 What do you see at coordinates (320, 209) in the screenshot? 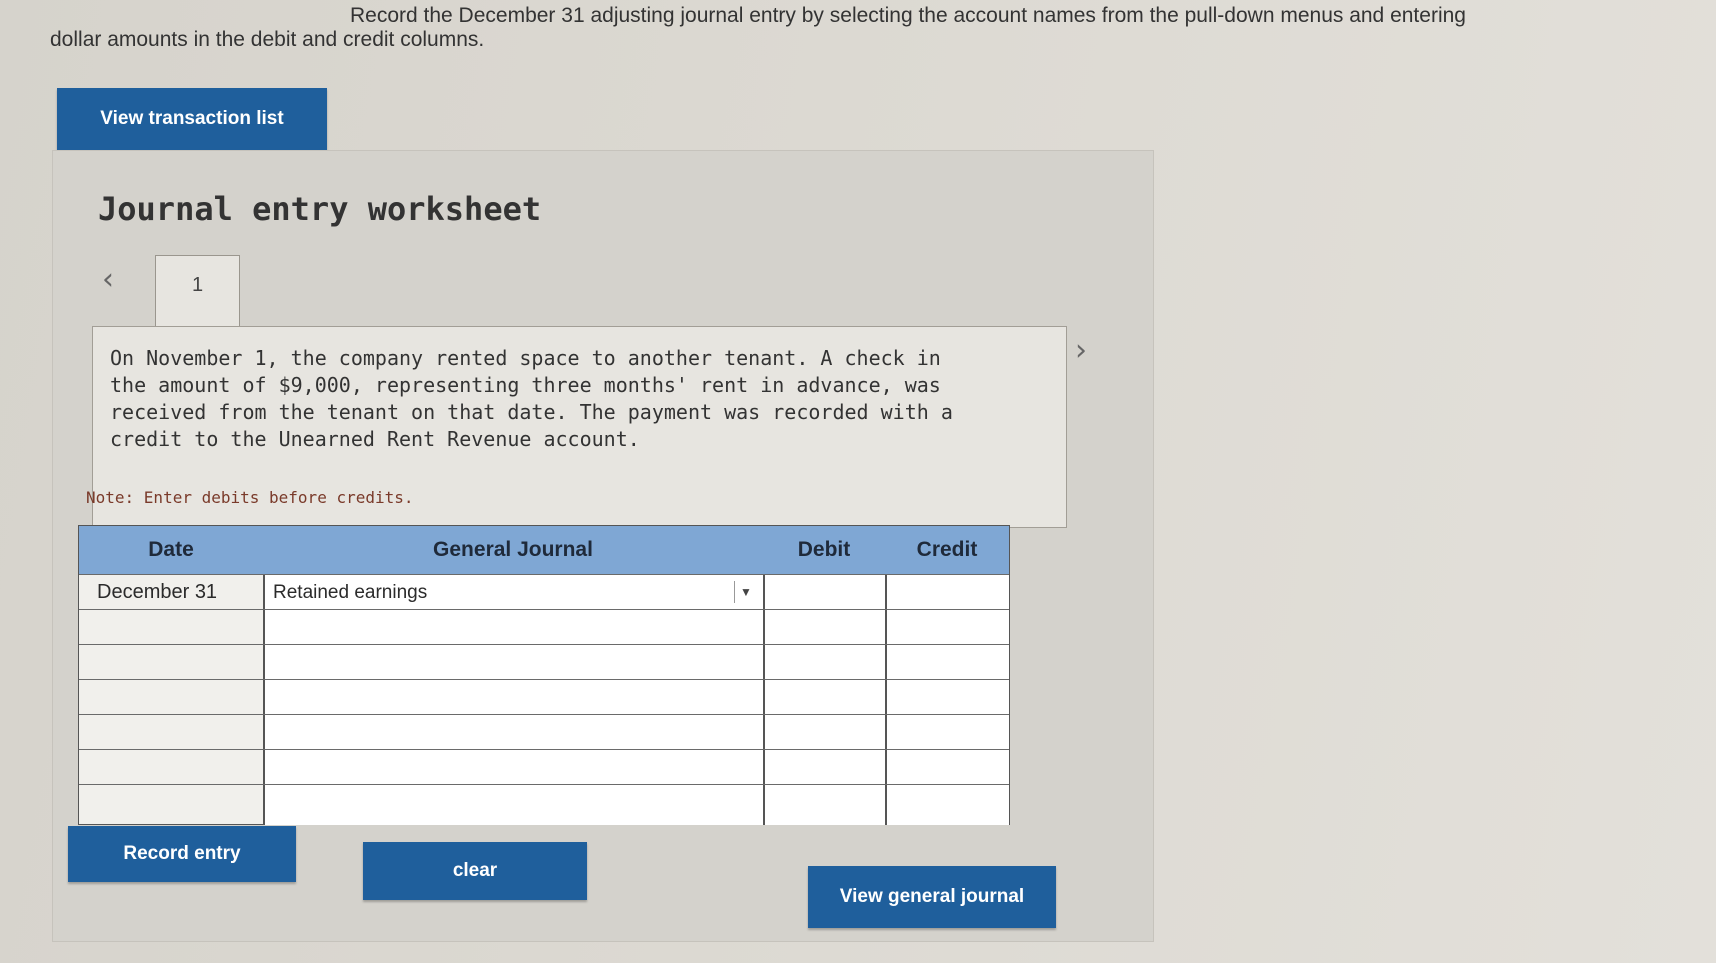
I see `worksheet-title: Journal entry worksheet` at bounding box center [320, 209].